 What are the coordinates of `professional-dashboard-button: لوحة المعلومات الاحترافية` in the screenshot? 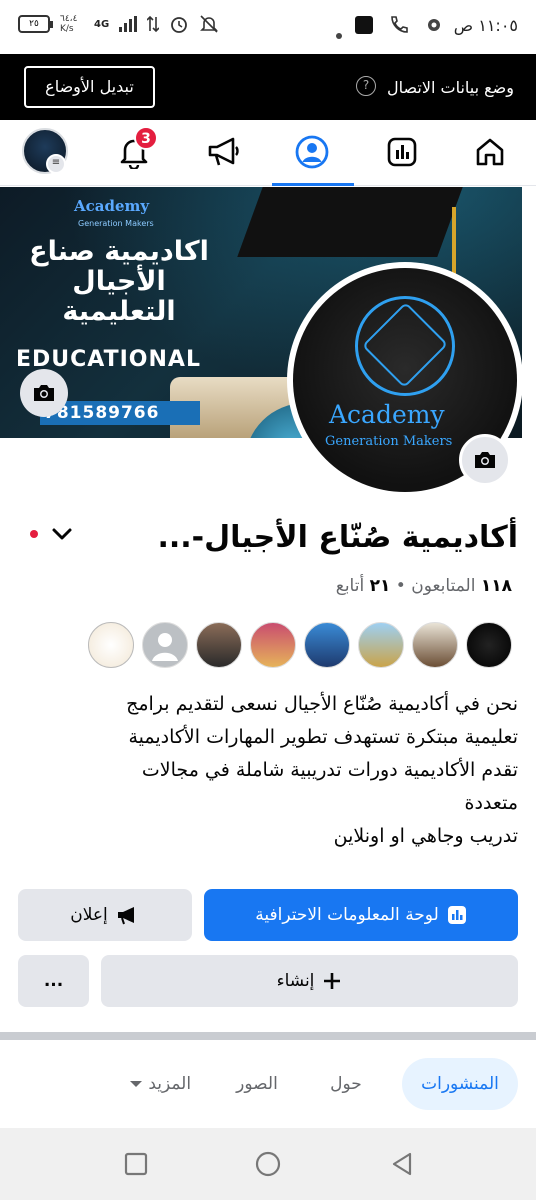 It's located at (361, 915).